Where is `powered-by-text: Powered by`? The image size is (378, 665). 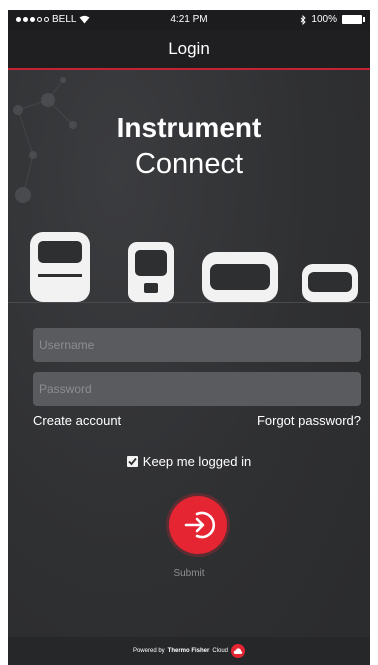 powered-by-text: Powered by is located at coordinates (148, 651).